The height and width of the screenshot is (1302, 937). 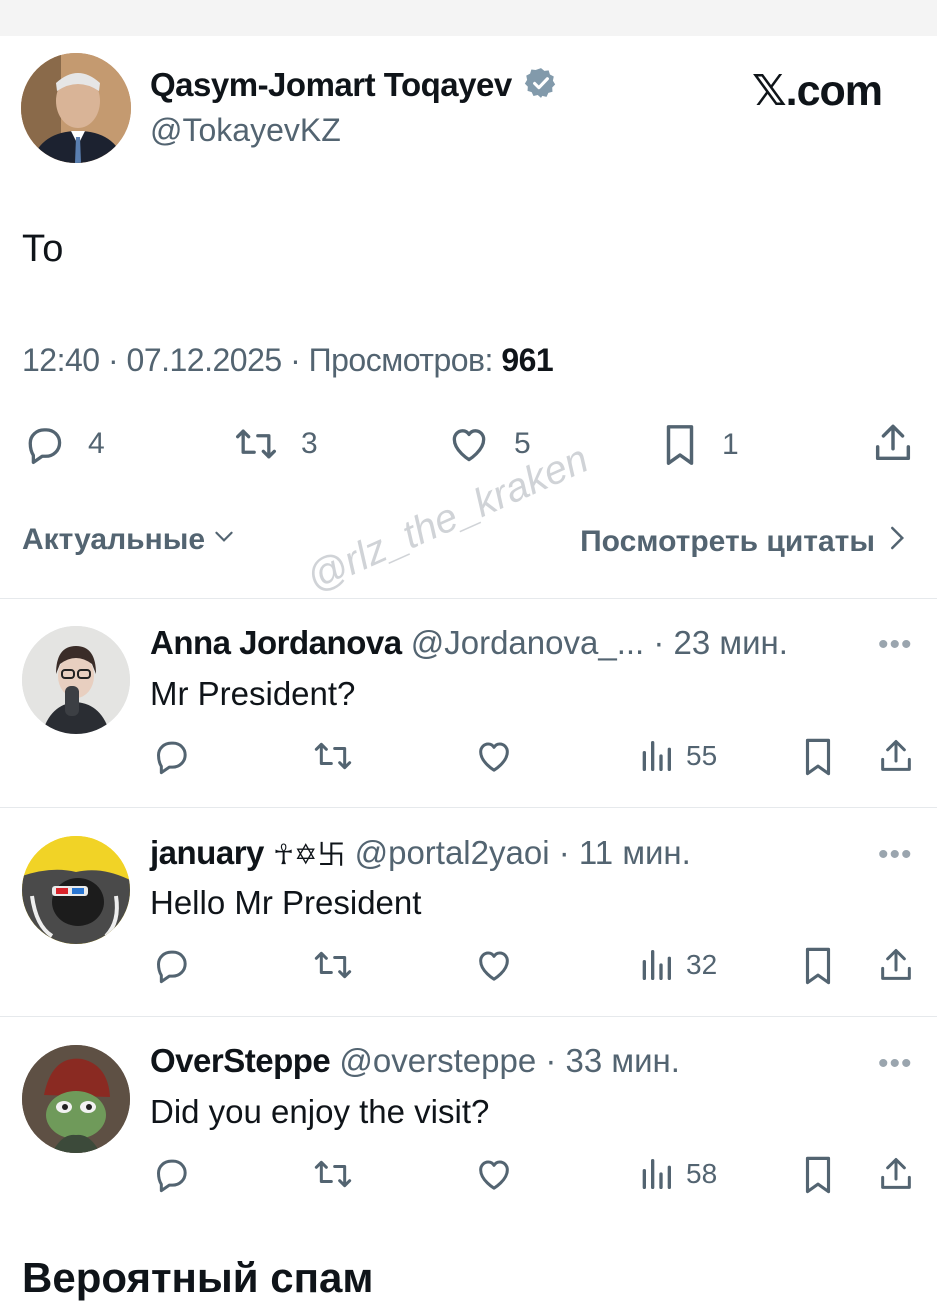 I want to click on author-handle: @TokayevKZ, so click(x=245, y=130).